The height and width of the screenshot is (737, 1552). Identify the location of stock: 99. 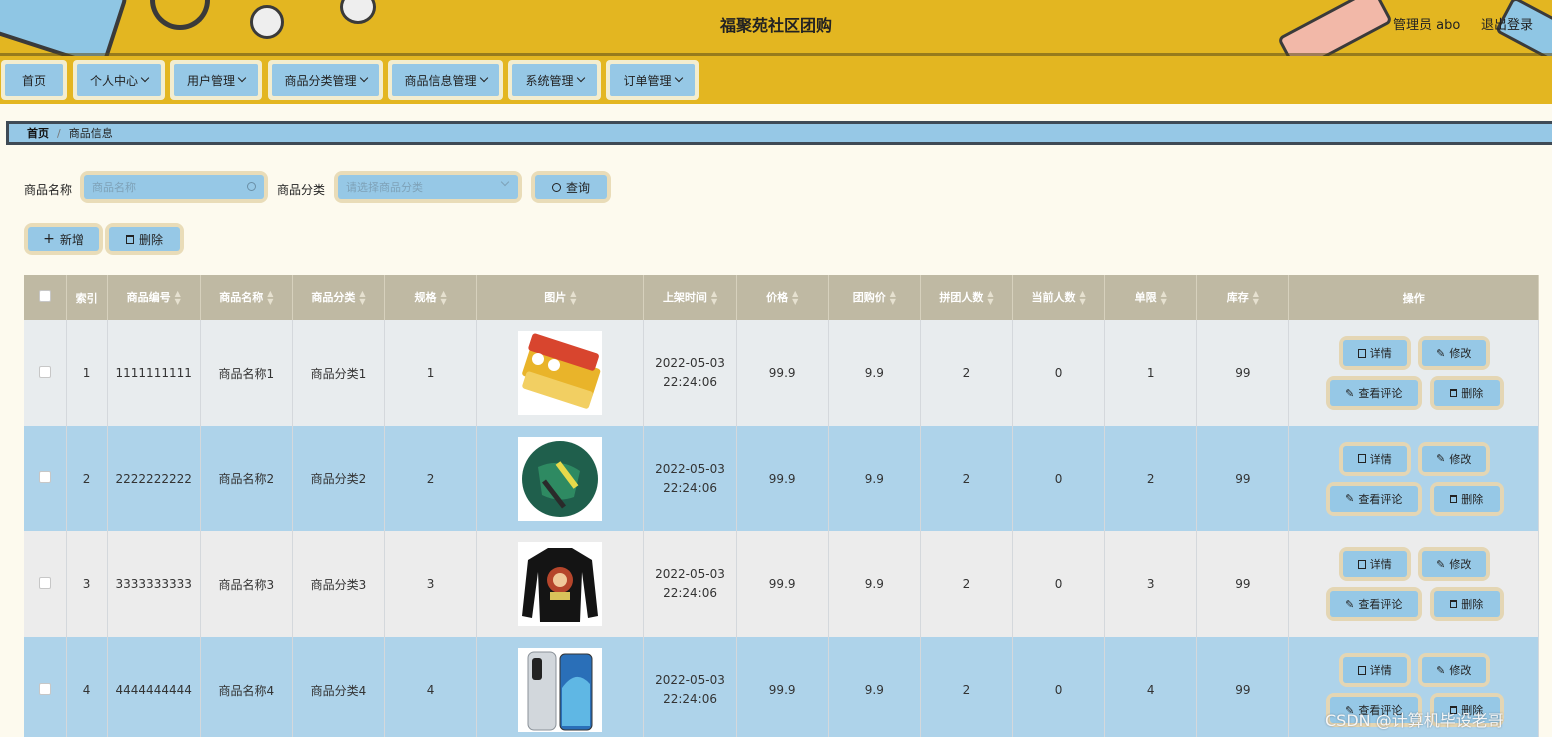
(1243, 584).